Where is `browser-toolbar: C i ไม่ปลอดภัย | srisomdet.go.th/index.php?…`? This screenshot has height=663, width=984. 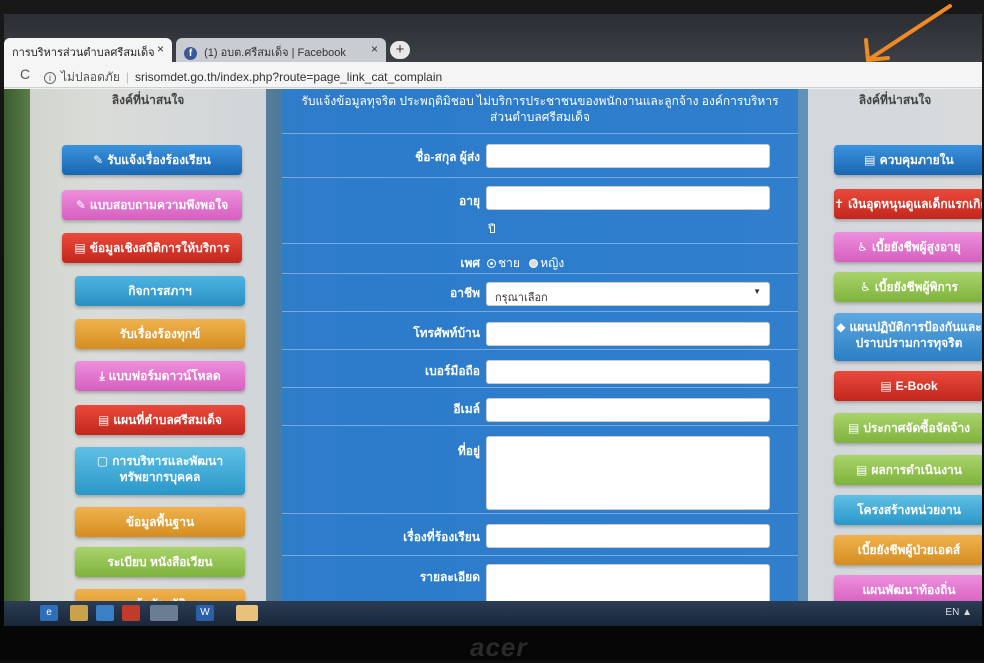 browser-toolbar: C i ไม่ปลอดภัย | srisomdet.go.th/index.php?… is located at coordinates (493, 75).